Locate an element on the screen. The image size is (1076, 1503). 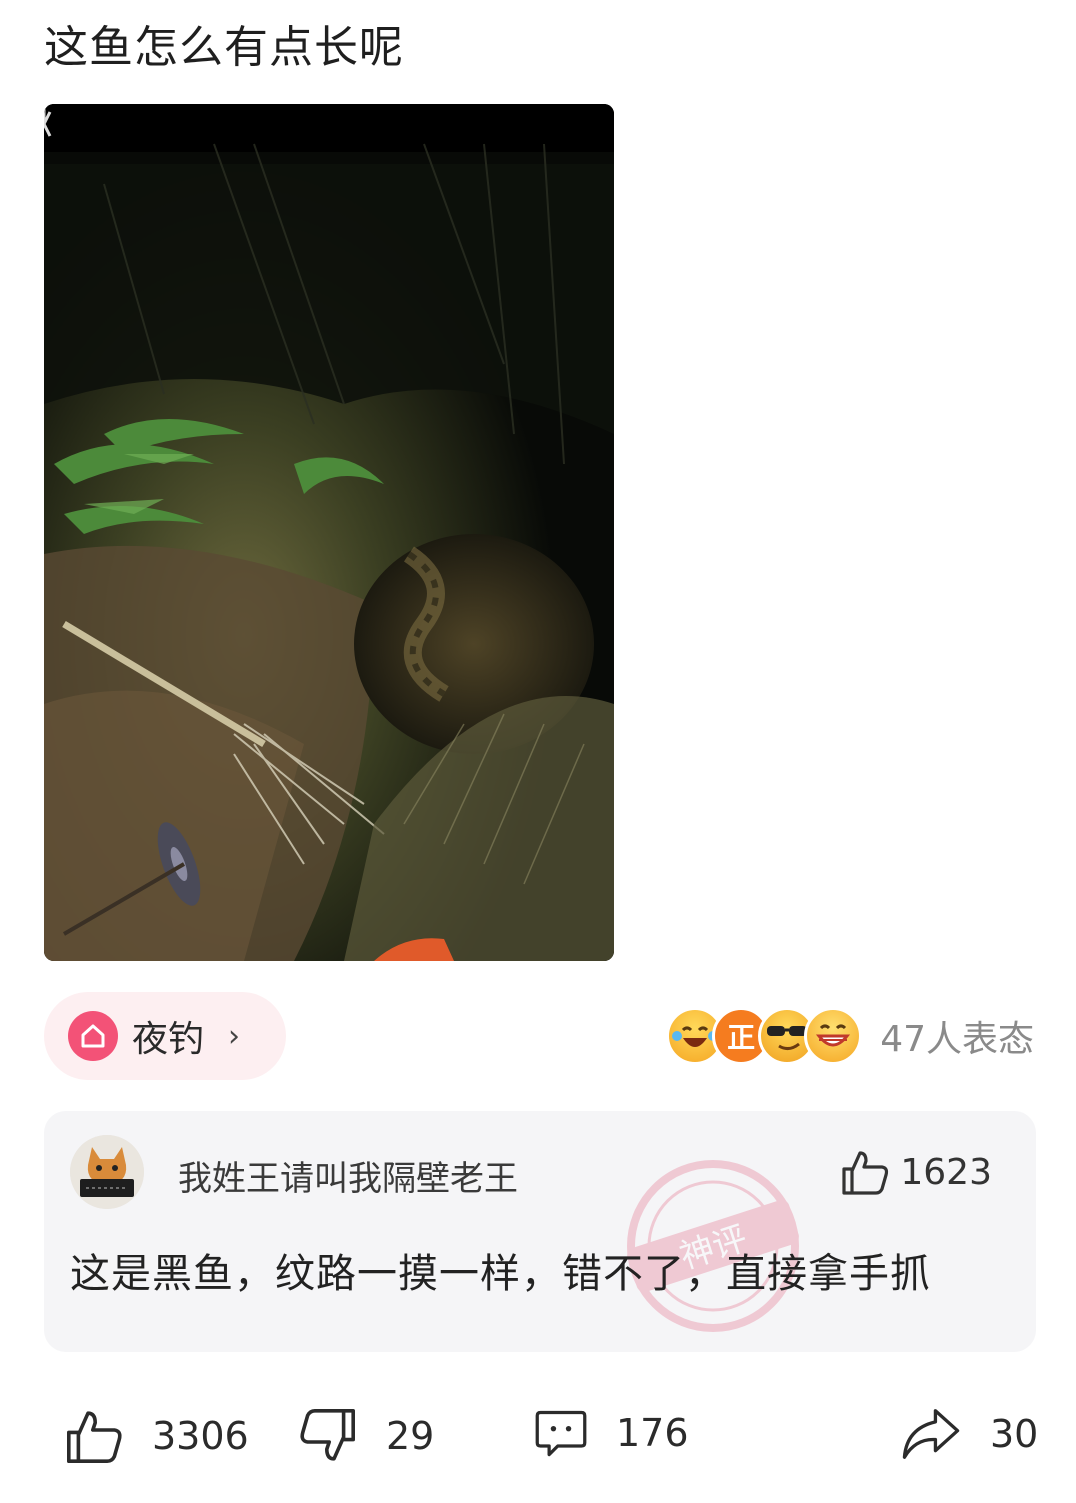
comment-like-count: 1623 is located at coordinates (946, 1172).